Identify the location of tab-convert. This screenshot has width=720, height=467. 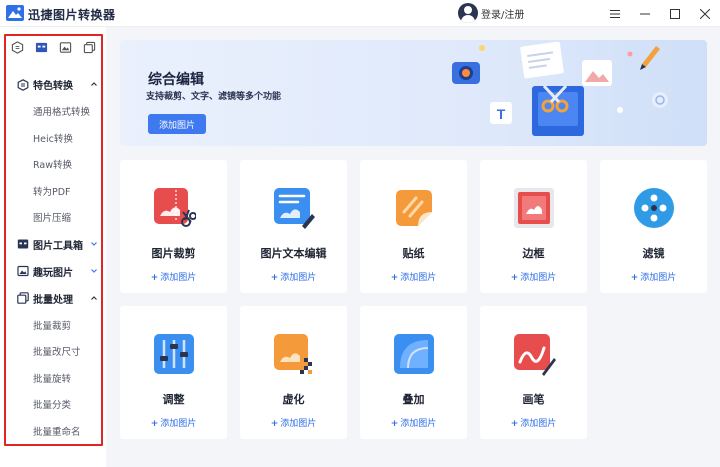
(18, 47).